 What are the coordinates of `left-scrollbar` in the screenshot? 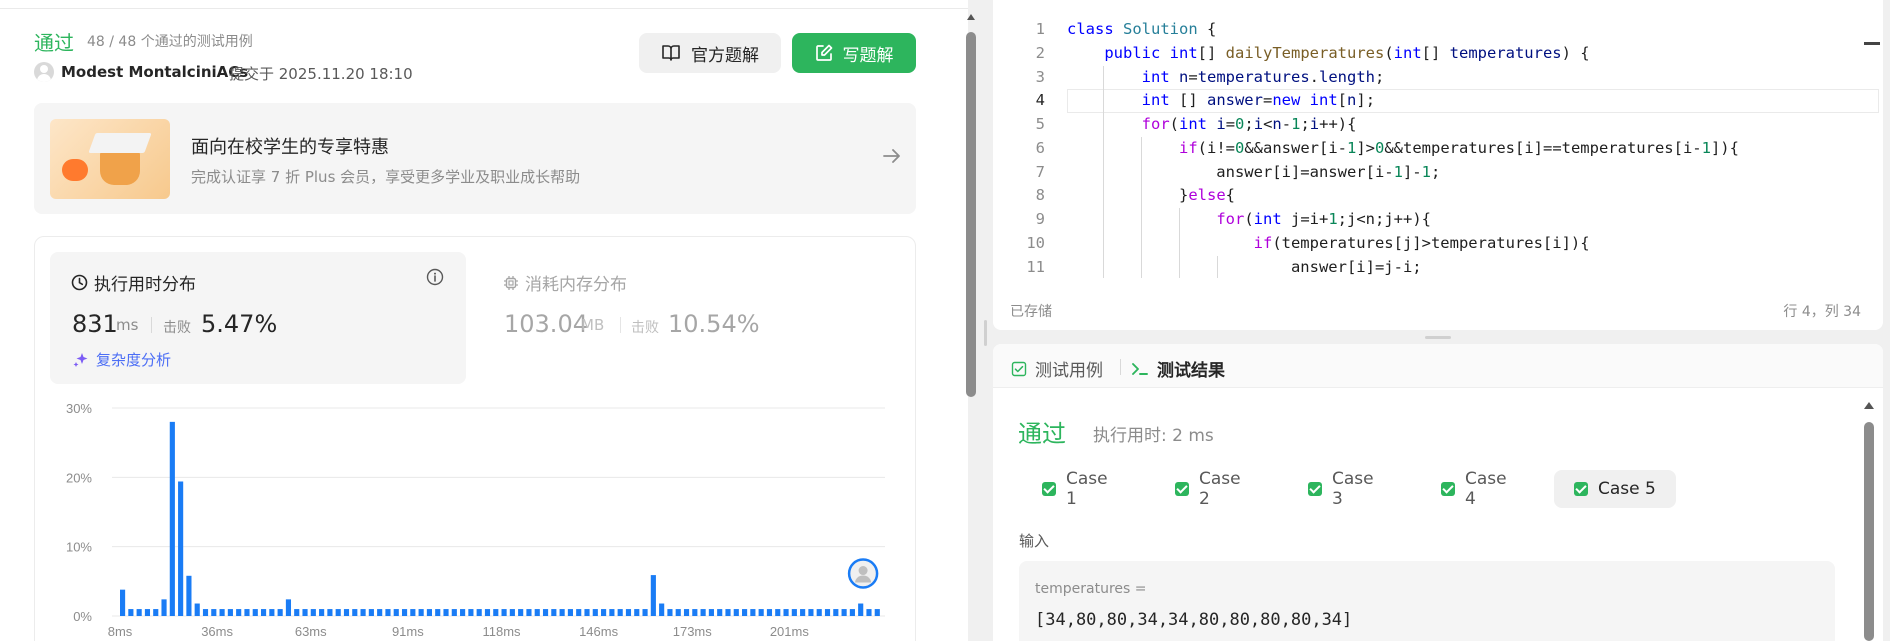 It's located at (971, 326).